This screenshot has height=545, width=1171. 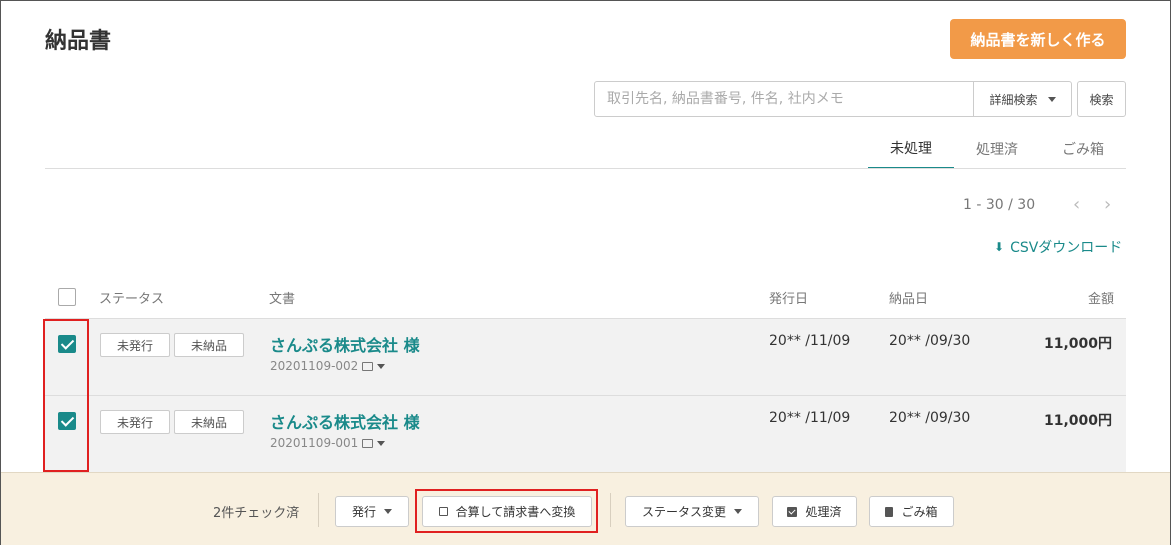 I want to click on csv-download-link: ⬇ CSVダウンロード, so click(x=1058, y=247).